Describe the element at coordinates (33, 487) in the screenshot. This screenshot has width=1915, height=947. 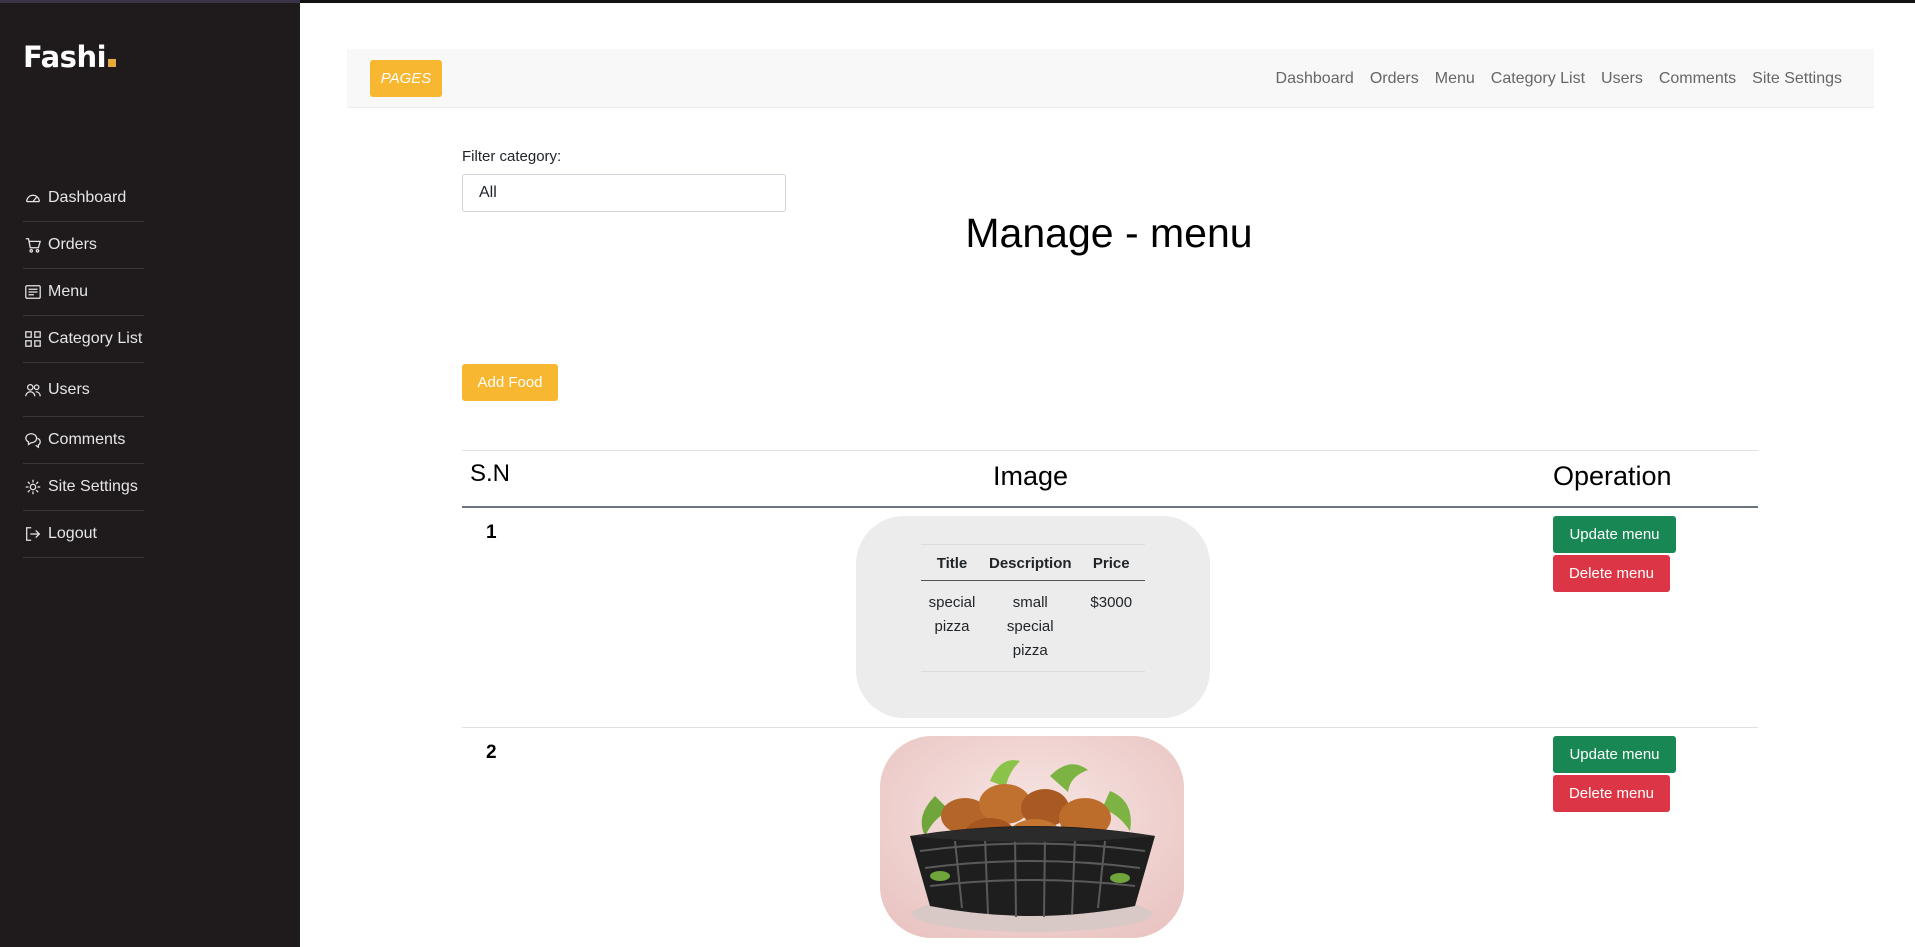
I see `gear-icon` at that location.